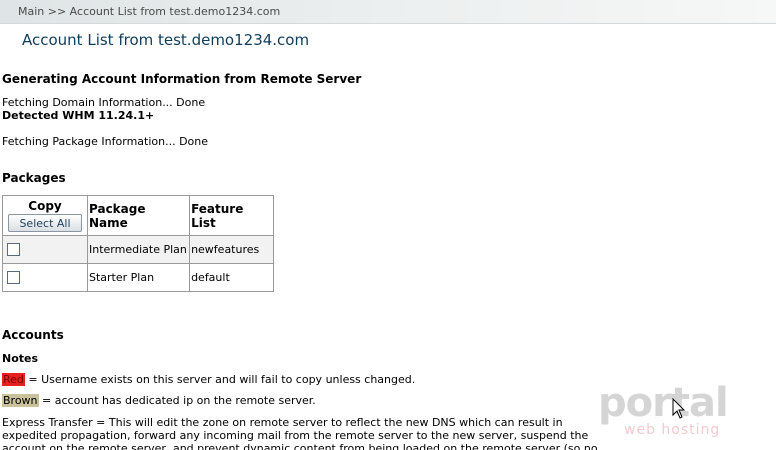  What do you see at coordinates (34, 178) in the screenshot?
I see `packages-section-title: Packages` at bounding box center [34, 178].